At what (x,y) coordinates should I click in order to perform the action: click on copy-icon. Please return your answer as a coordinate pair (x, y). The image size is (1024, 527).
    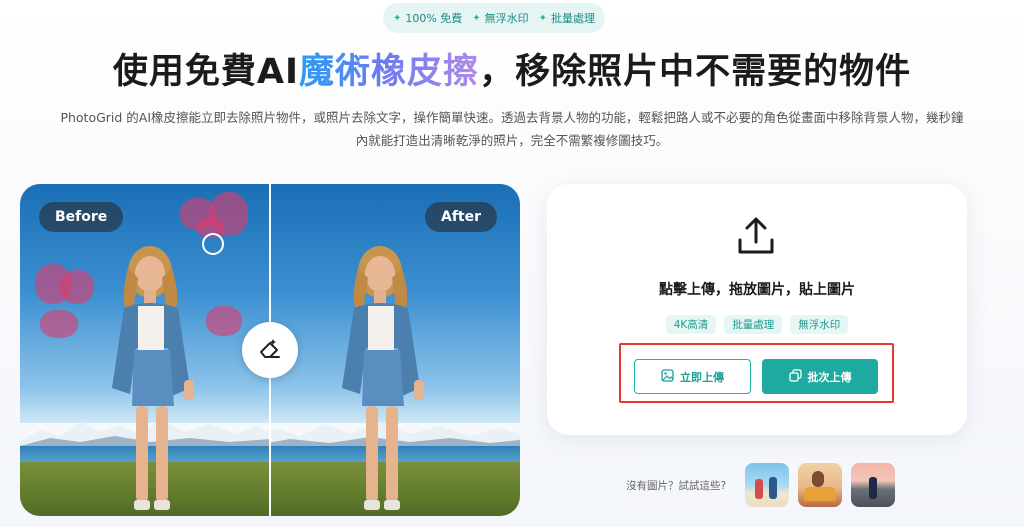
    Looking at the image, I should click on (795, 376).